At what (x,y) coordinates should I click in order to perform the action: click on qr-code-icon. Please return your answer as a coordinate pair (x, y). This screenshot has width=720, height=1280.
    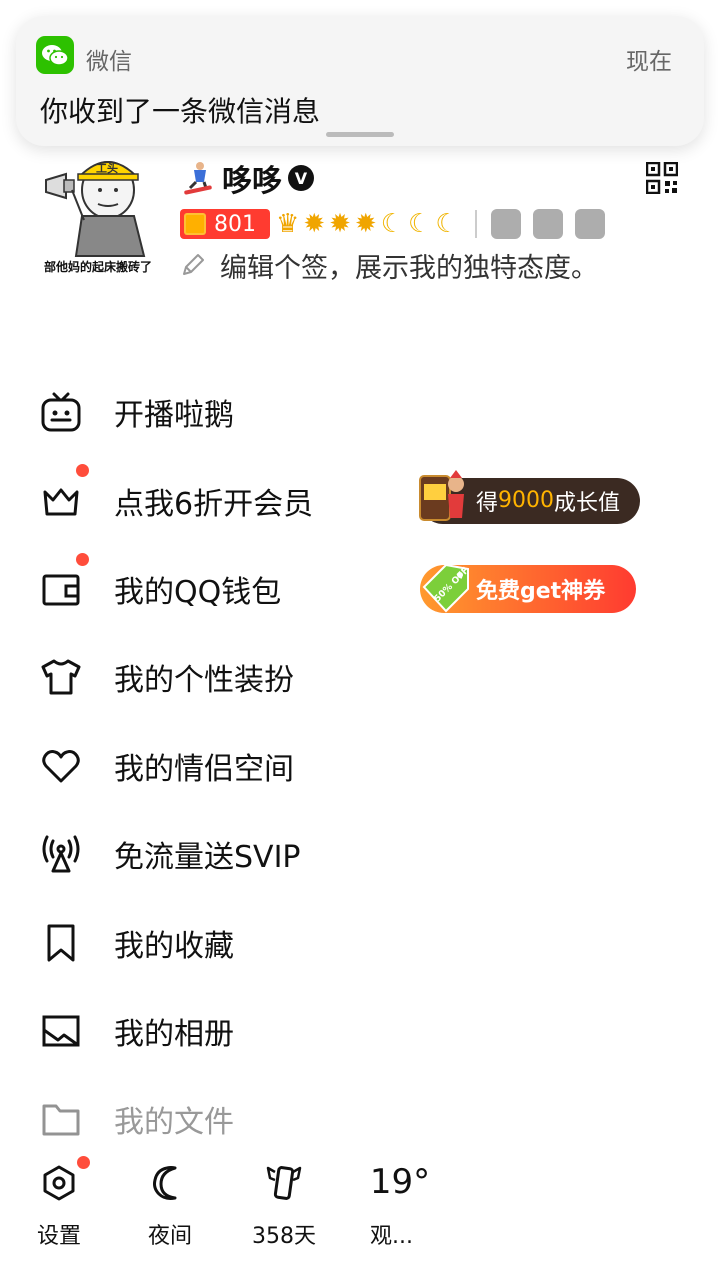
    Looking at the image, I should click on (662, 178).